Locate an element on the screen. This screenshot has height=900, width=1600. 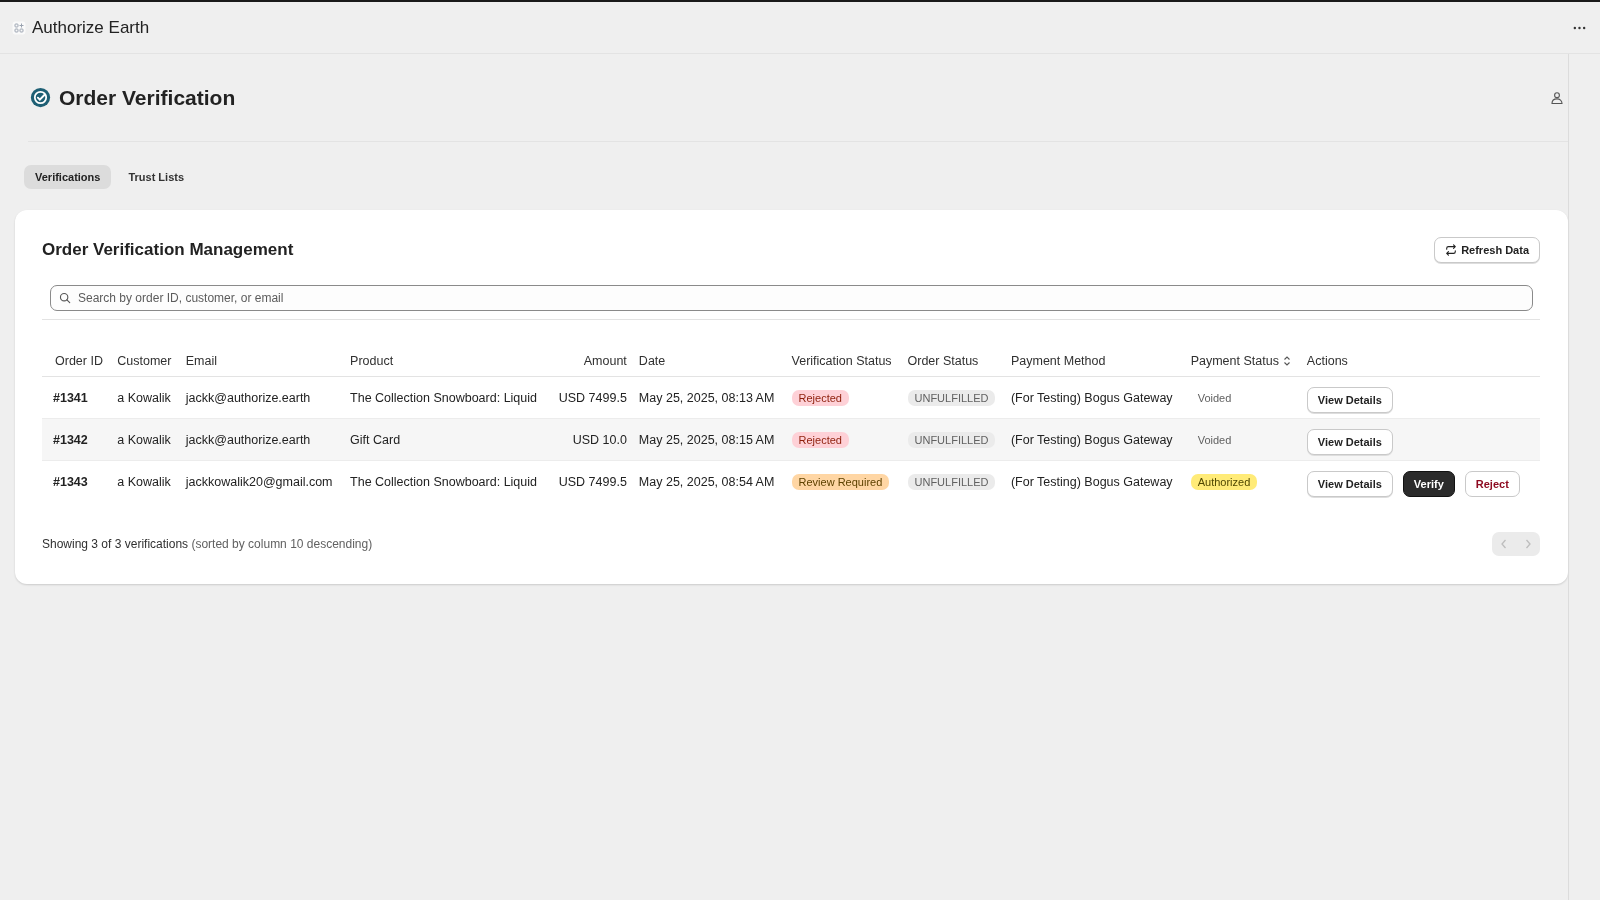
search-icon is located at coordinates (65, 298).